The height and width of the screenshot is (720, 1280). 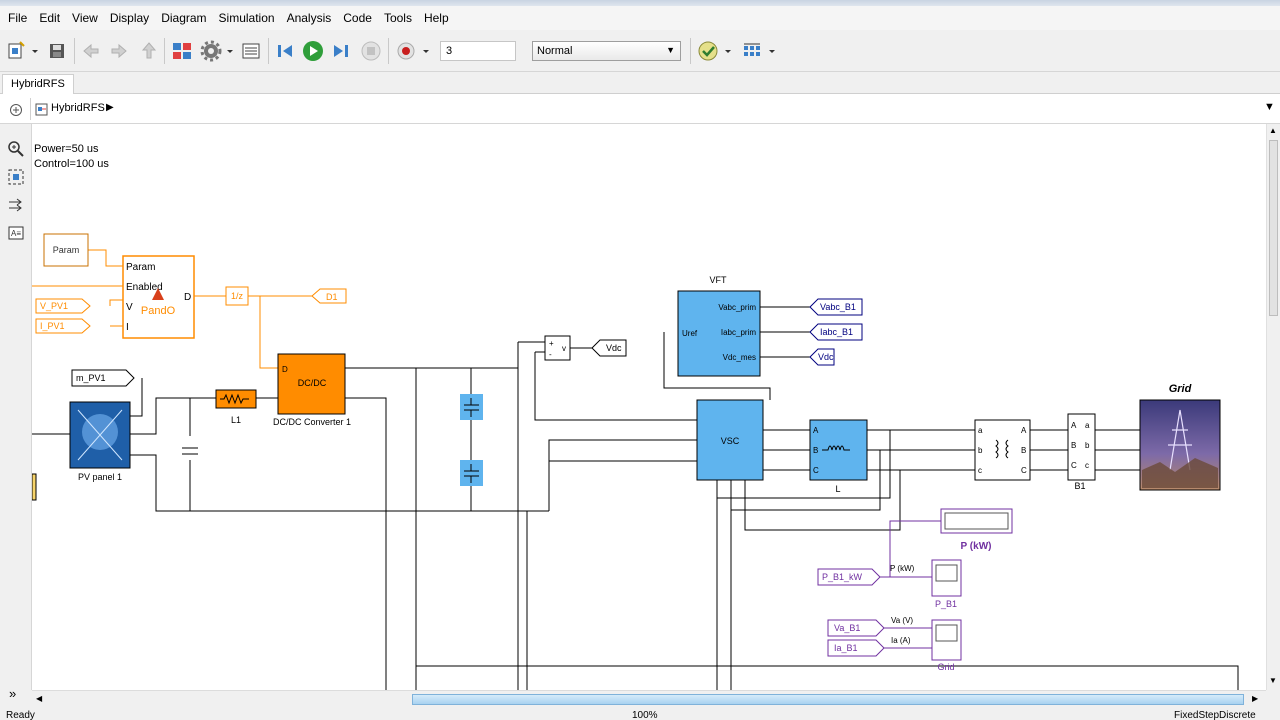 What do you see at coordinates (1074, 425) in the screenshot?
I see `b1-port-A: A` at bounding box center [1074, 425].